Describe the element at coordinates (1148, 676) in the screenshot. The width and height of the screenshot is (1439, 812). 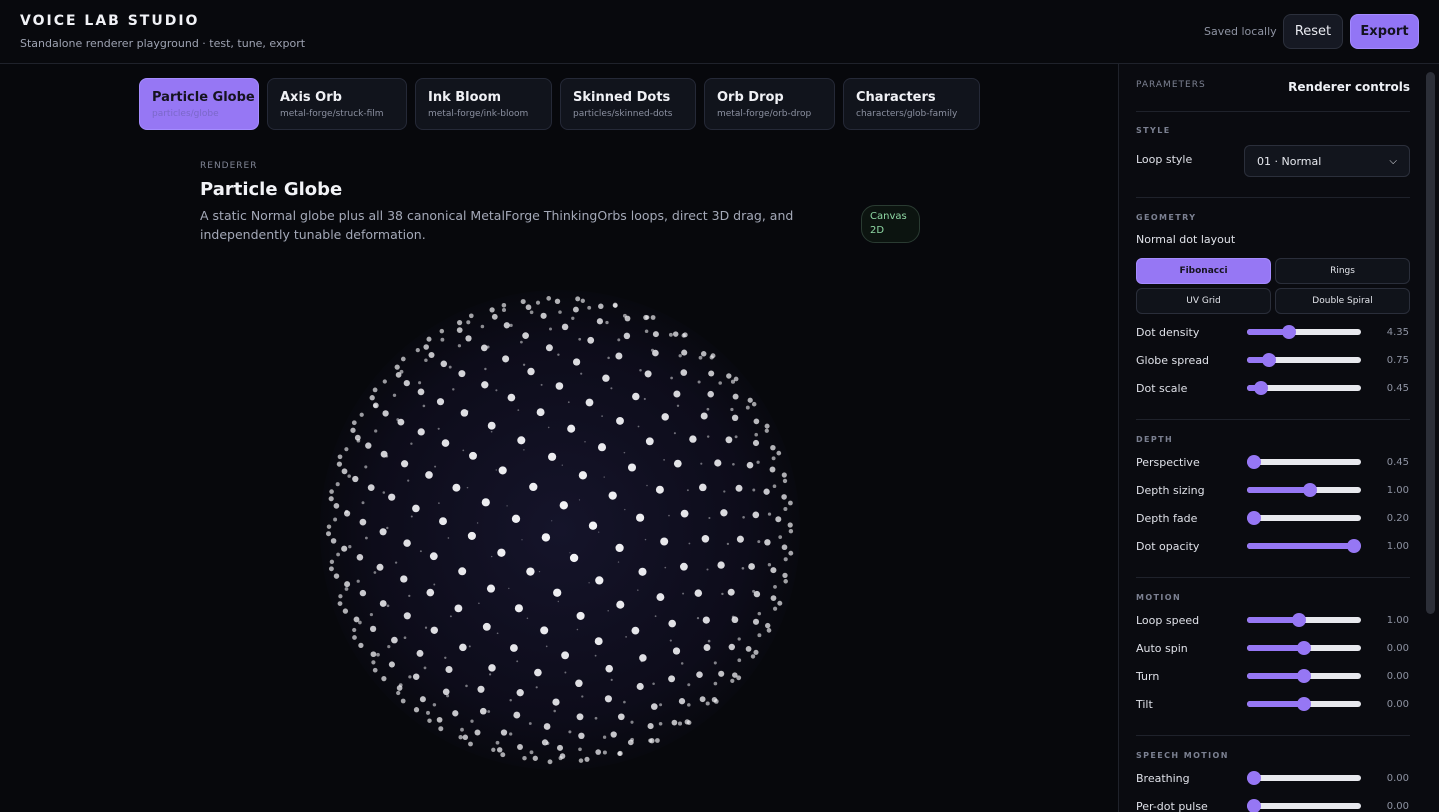
I see `turn-label: Turn` at that location.